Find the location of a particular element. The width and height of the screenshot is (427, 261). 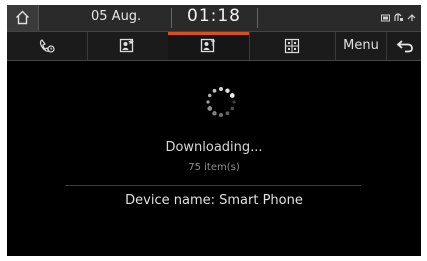

status-icons is located at coordinates (398, 18).